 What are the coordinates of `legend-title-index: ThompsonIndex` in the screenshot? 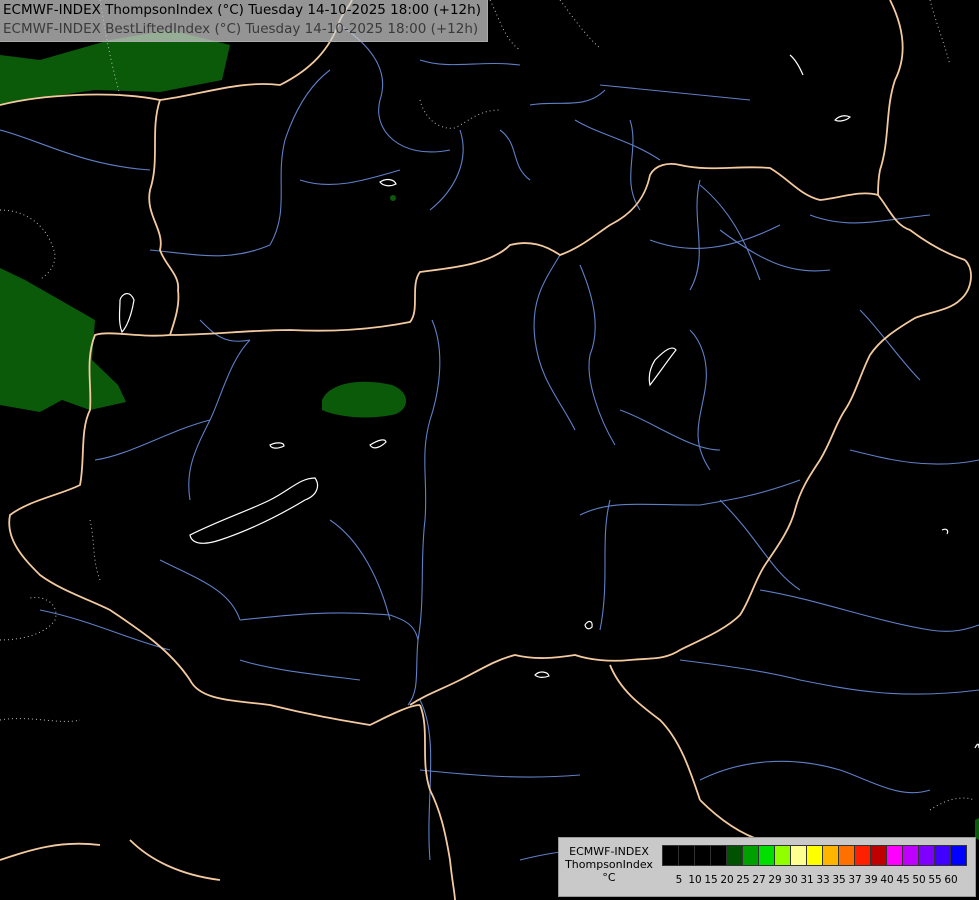 It's located at (609, 864).